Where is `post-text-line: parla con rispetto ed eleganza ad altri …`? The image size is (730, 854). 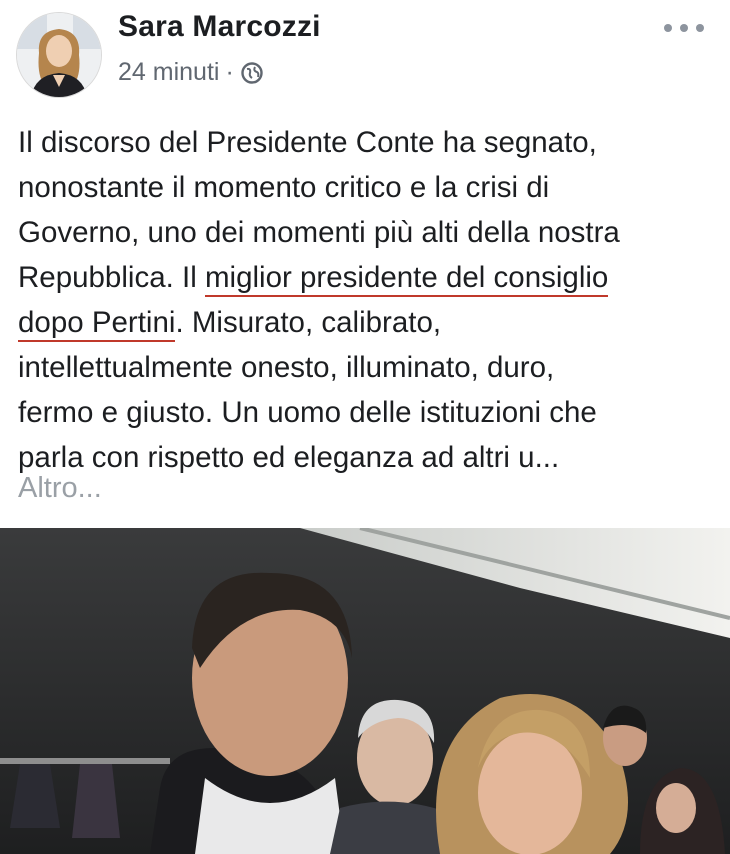
post-text-line: parla con rispetto ed eleganza ad altri … is located at coordinates (289, 457).